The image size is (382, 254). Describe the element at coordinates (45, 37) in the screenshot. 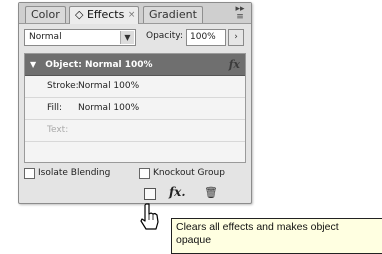

I see `blend-mode-value: Normal` at that location.